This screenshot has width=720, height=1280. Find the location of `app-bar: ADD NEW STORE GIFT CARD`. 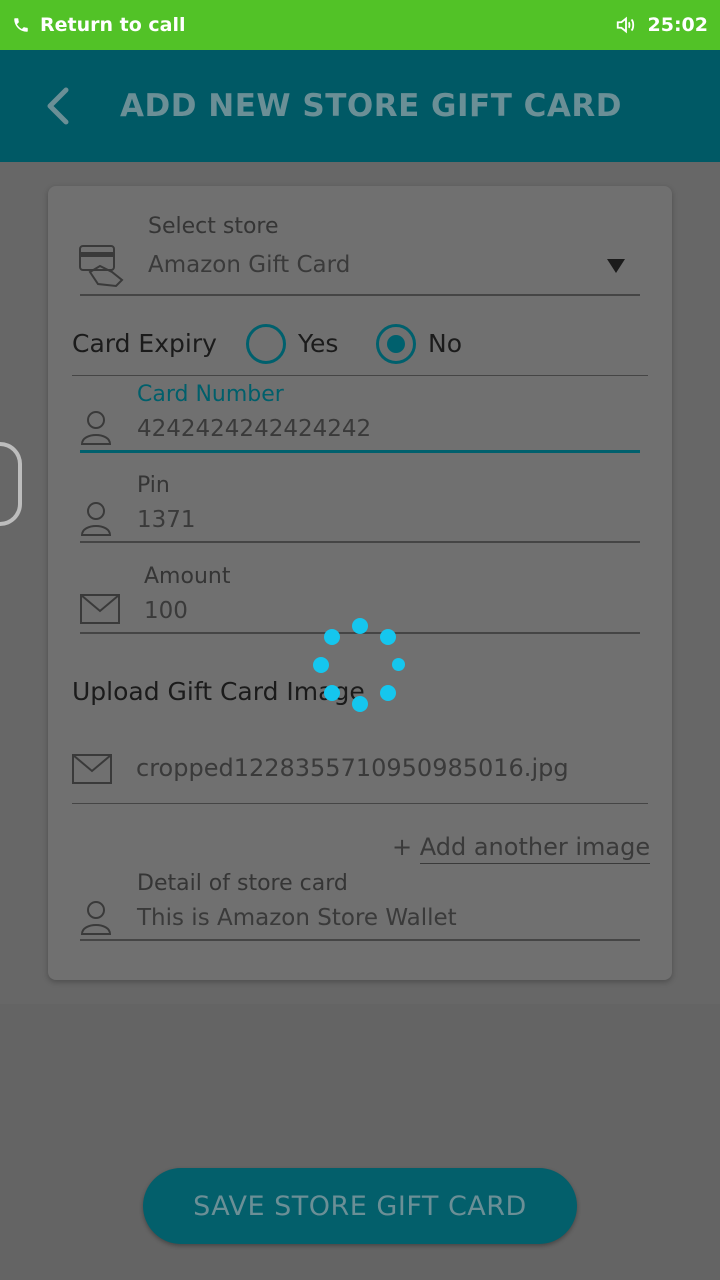

app-bar: ADD NEW STORE GIFT CARD is located at coordinates (360, 106).